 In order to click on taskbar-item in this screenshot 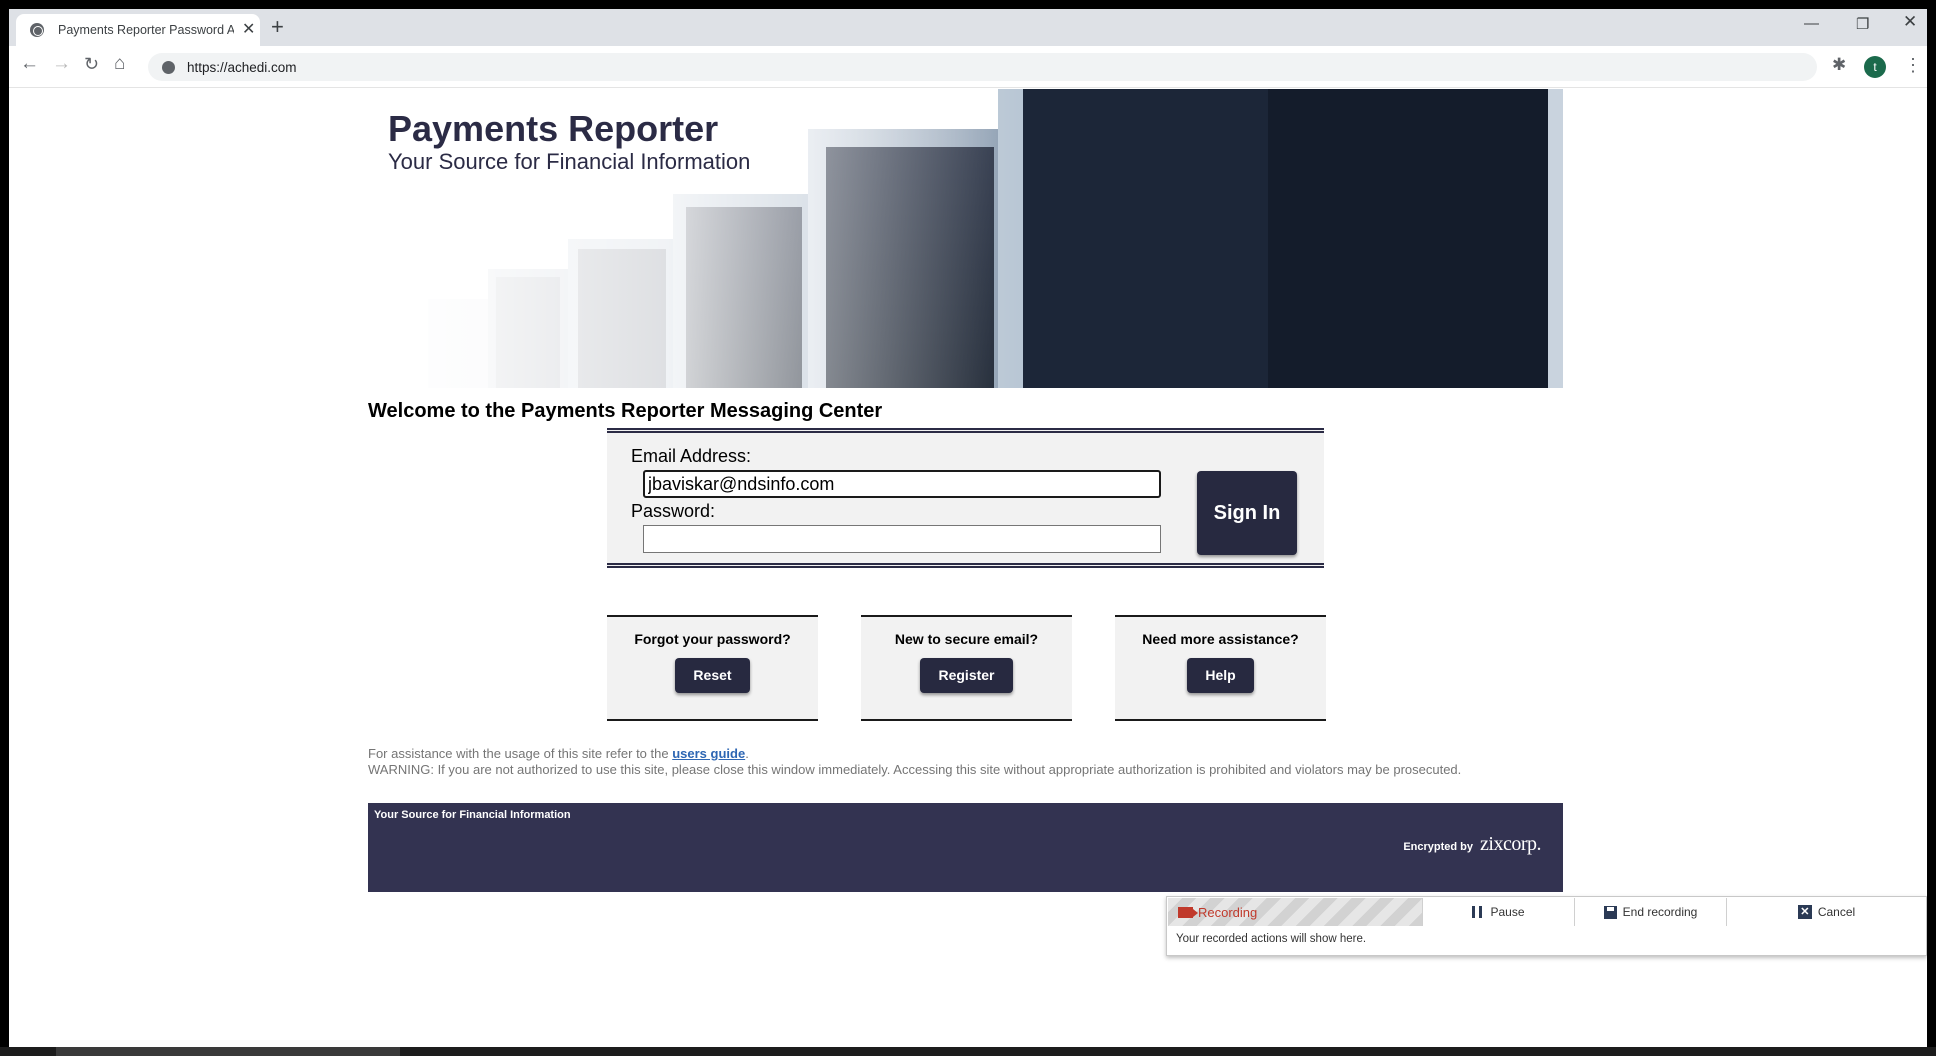, I will do `click(228, 1051)`.